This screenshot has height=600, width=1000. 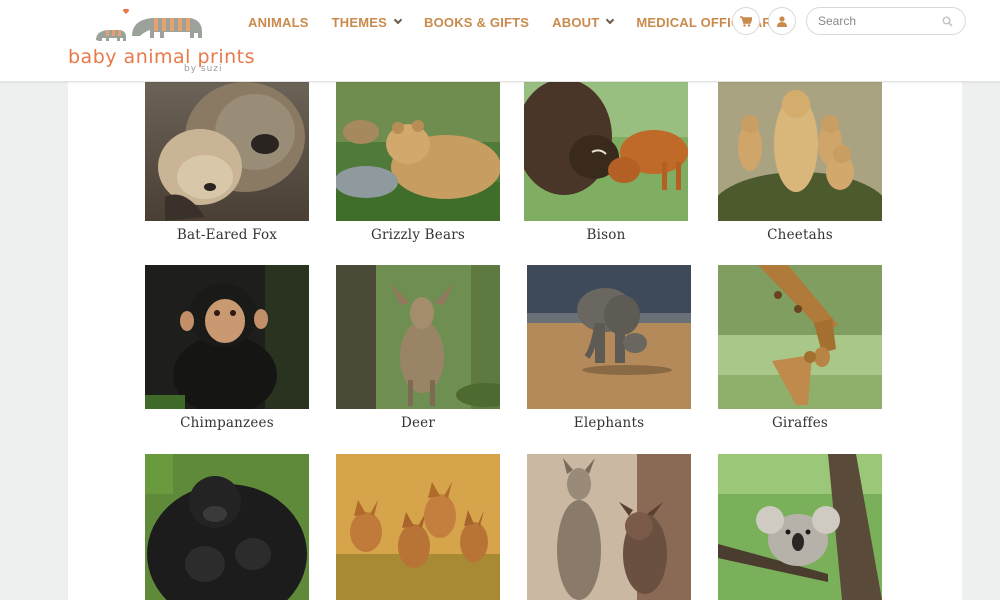 What do you see at coordinates (609, 423) in the screenshot?
I see `tile-label: Elephants` at bounding box center [609, 423].